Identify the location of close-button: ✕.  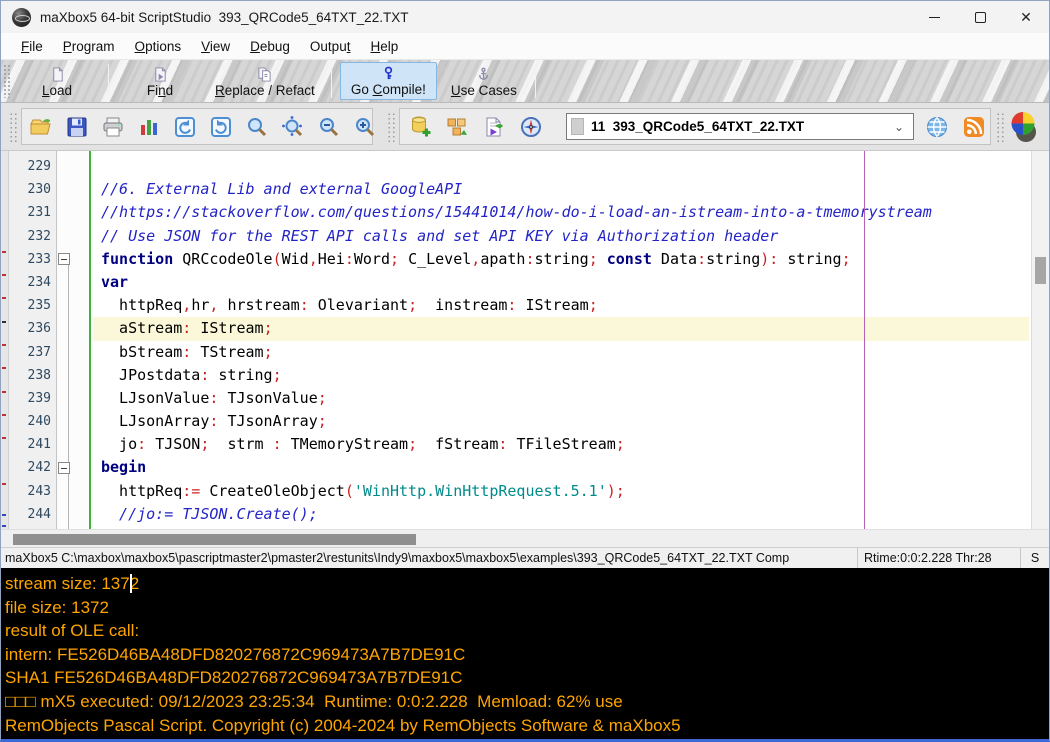
(1026, 17).